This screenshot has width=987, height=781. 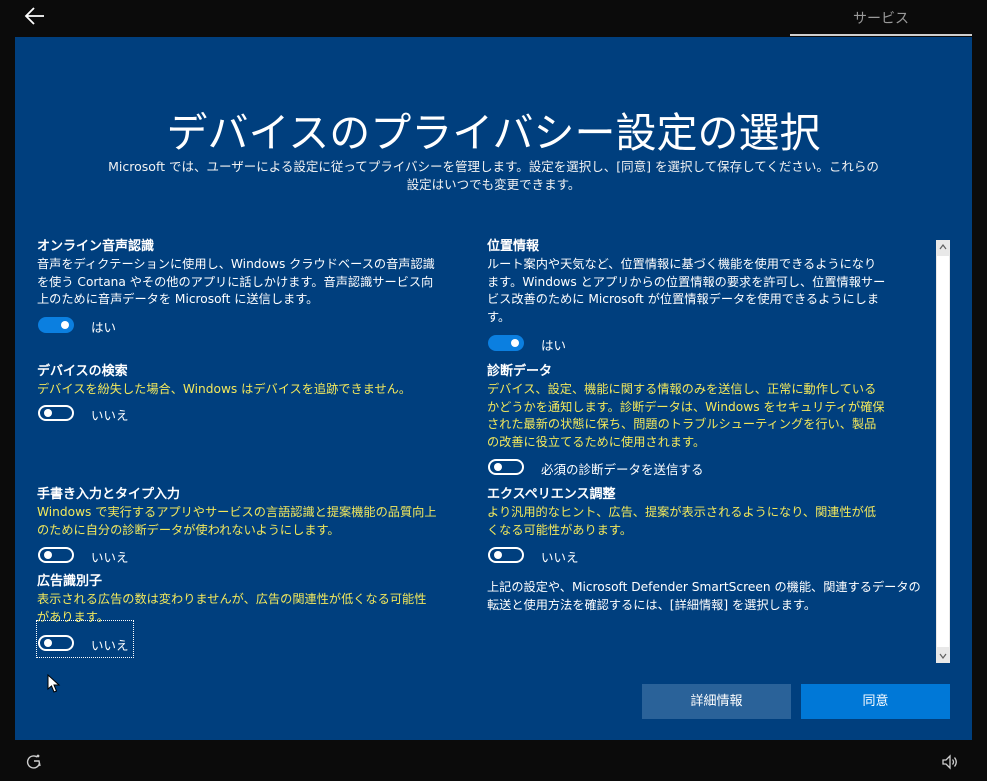 I want to click on desc-line: くなる可能性があります。, so click(x=560, y=529).